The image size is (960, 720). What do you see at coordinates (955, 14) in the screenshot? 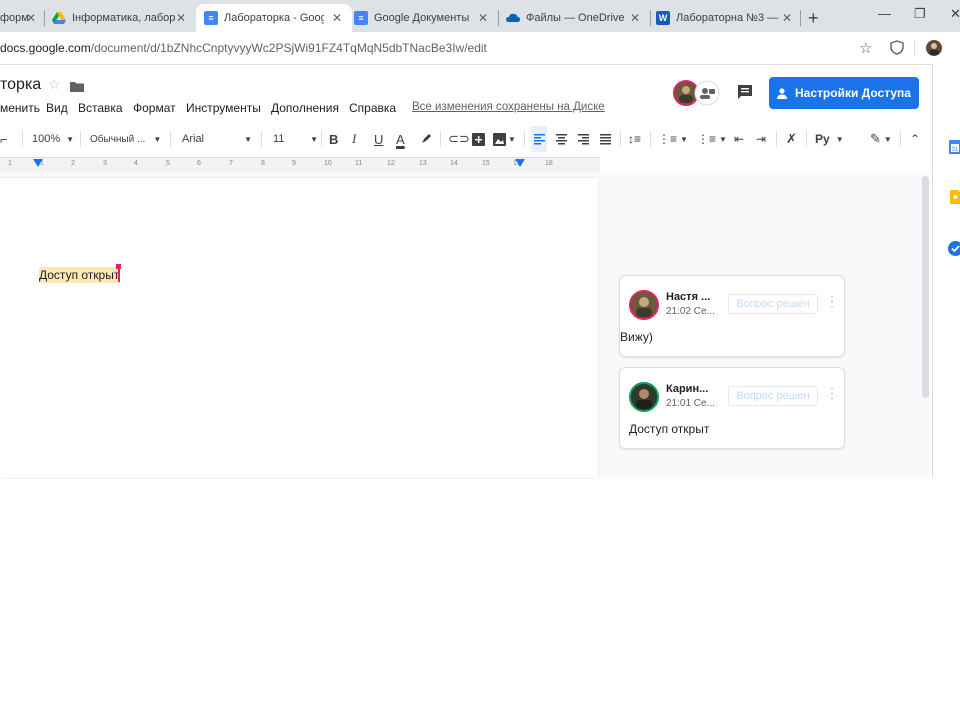
I see `close-window-button: ✕` at bounding box center [955, 14].